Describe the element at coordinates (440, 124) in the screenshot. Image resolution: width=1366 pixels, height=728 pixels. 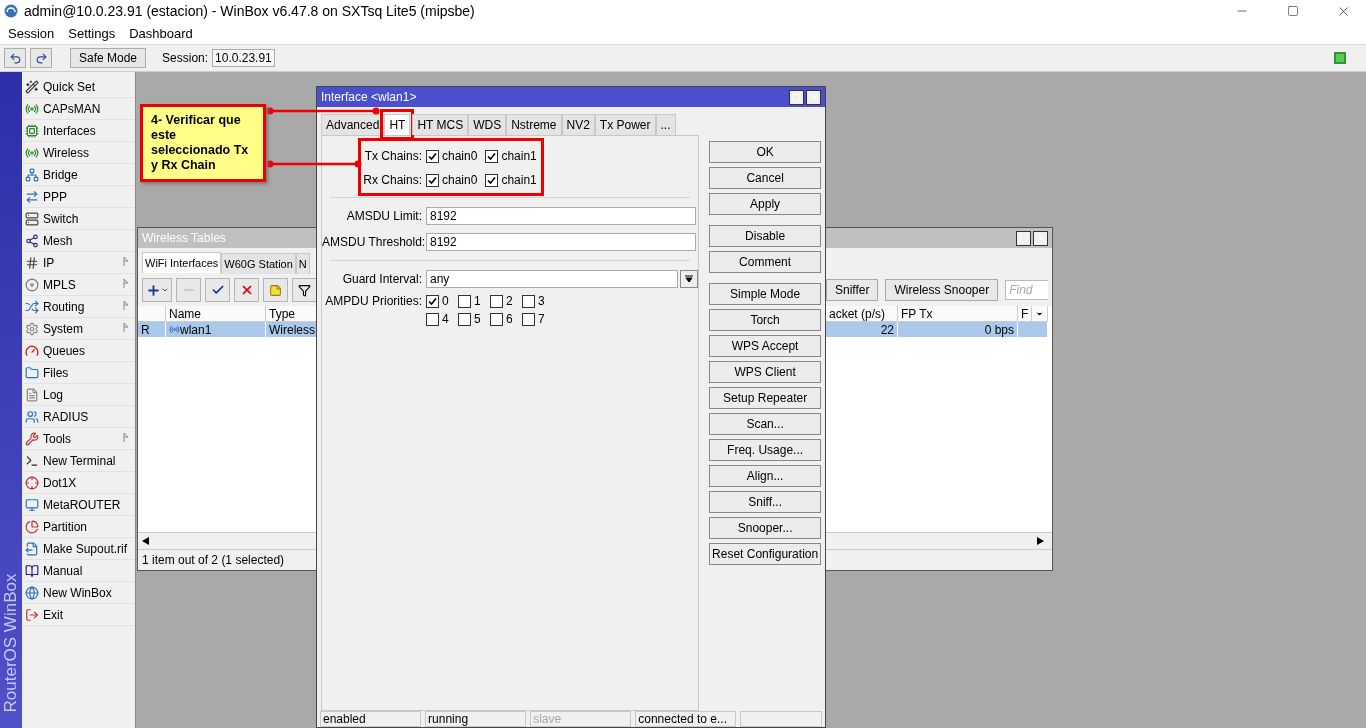
I see `tab: HT MCS` at that location.